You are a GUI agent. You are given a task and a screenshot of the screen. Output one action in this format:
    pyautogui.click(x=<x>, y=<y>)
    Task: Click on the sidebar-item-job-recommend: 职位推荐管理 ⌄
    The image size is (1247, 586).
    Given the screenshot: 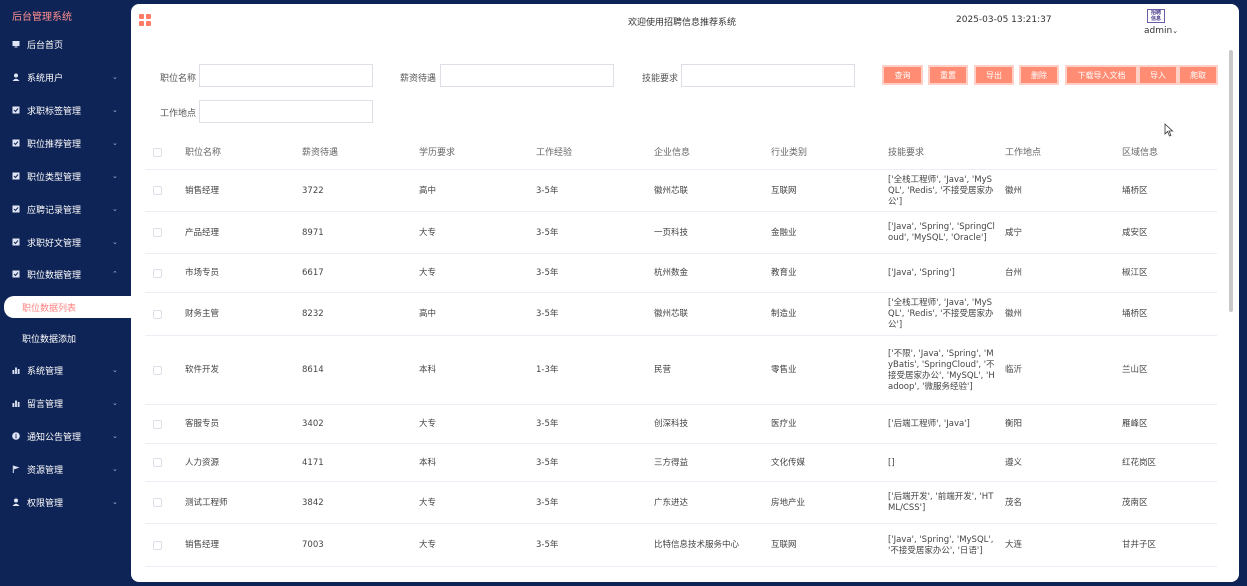 What is the action you would take?
    pyautogui.click(x=65, y=143)
    